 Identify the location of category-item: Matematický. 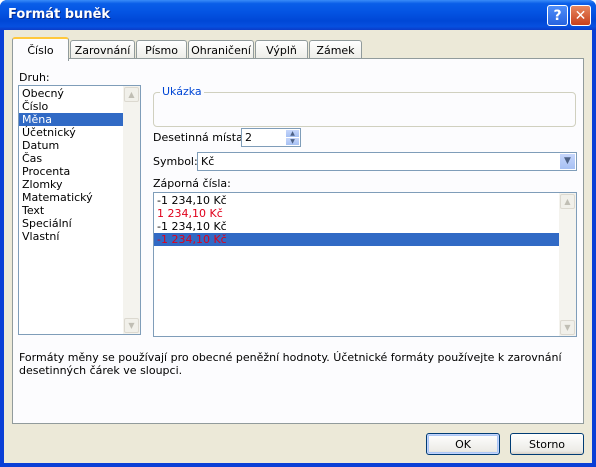
(71, 197).